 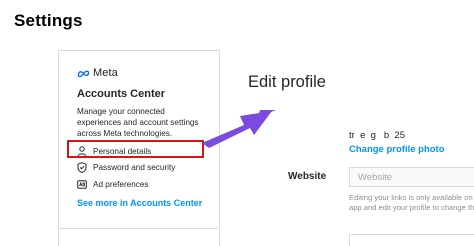 What do you see at coordinates (138, 228) in the screenshot?
I see `divider` at bounding box center [138, 228].